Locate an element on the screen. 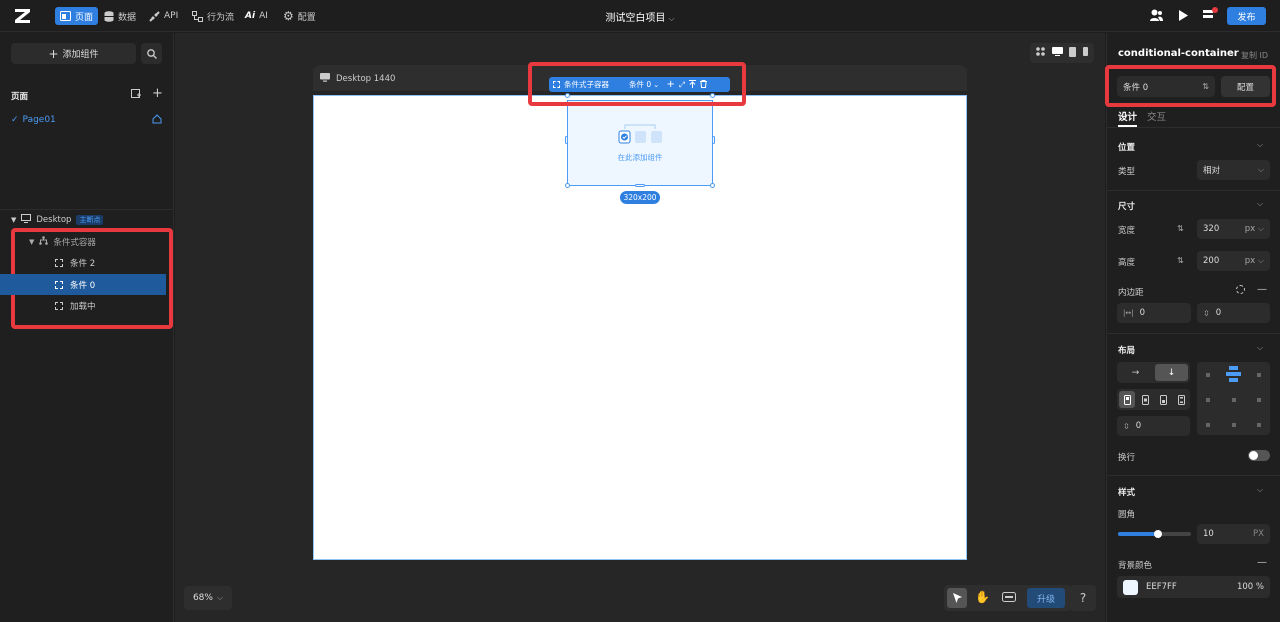 The width and height of the screenshot is (1280, 622). keyboard-icon is located at coordinates (1009, 597).